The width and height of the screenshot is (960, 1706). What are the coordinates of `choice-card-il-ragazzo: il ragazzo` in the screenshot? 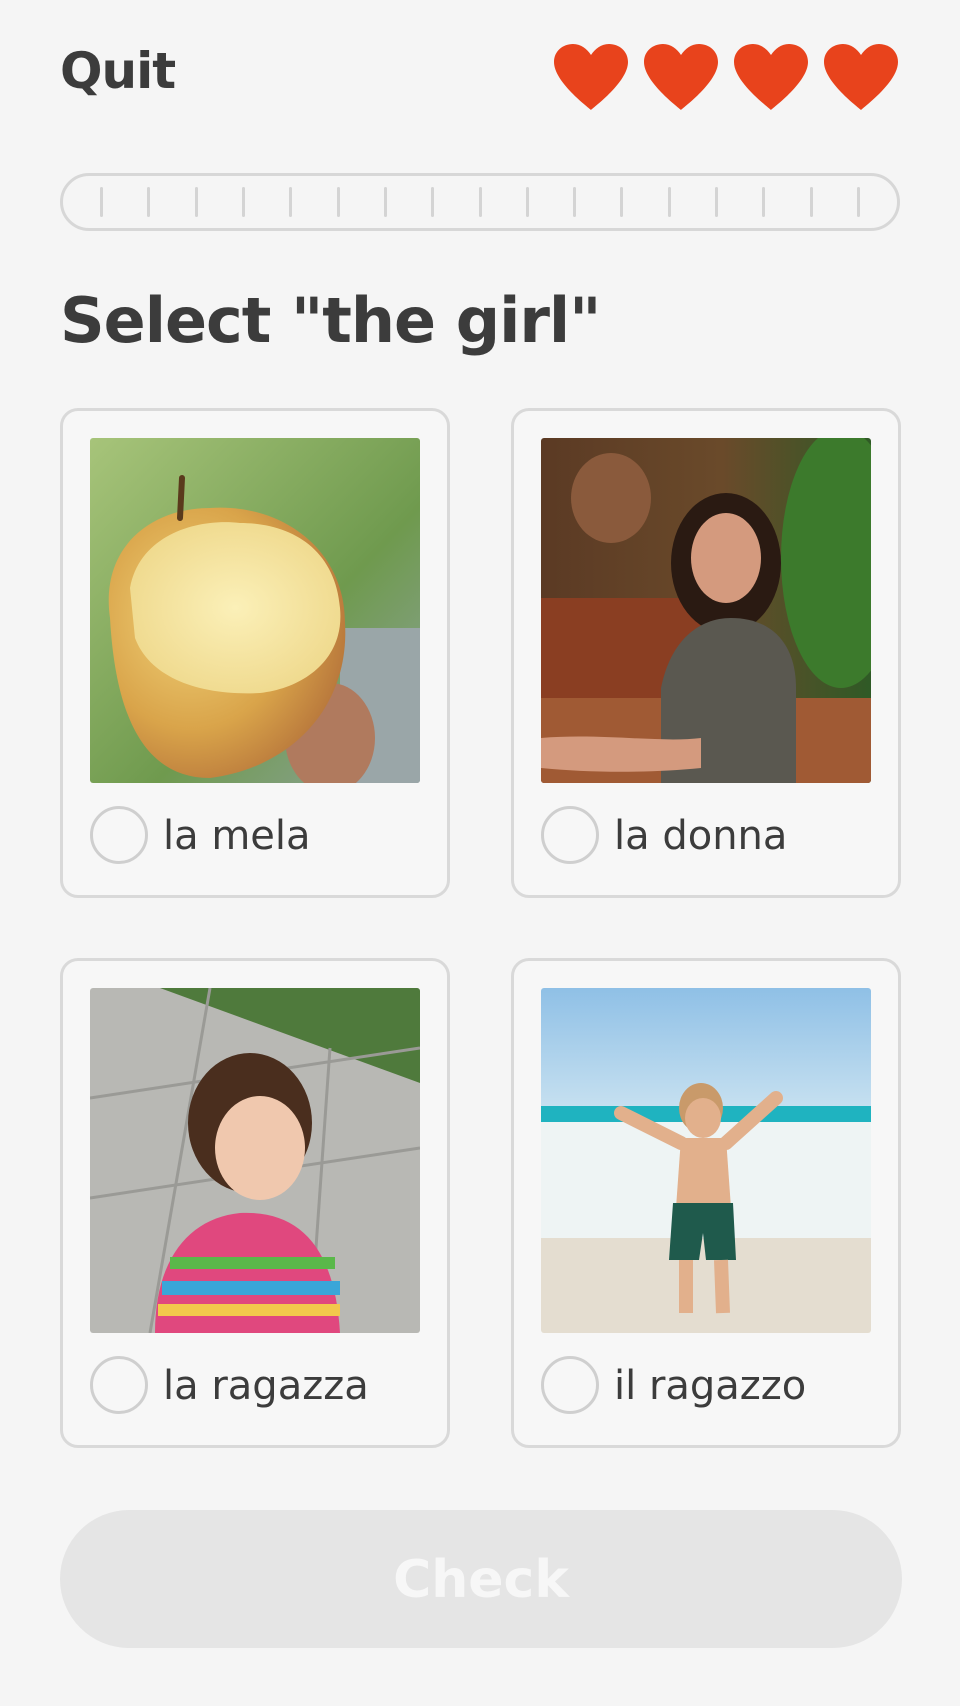 It's located at (706, 1203).